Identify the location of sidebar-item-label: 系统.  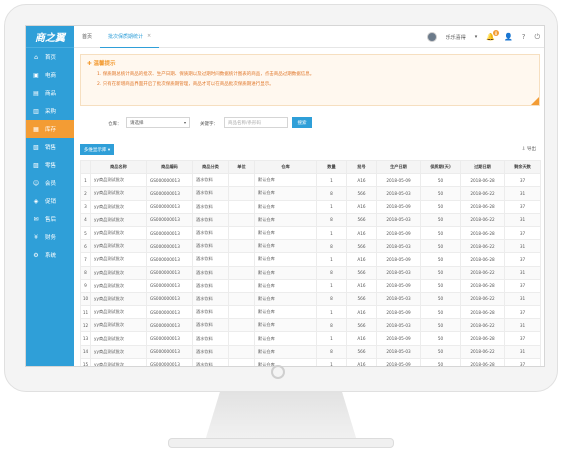
(51, 256).